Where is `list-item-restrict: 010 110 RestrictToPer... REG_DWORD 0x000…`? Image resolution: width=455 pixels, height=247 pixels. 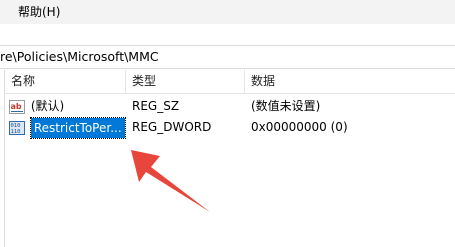
list-item-restrict: 010 110 RestrictToPer... REG_DWORD 0x000… is located at coordinates (230, 127).